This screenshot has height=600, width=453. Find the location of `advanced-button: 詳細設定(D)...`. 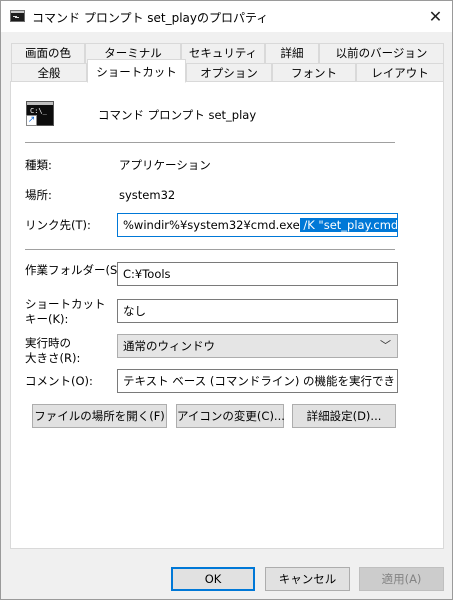

advanced-button: 詳細設定(D)... is located at coordinates (344, 416).